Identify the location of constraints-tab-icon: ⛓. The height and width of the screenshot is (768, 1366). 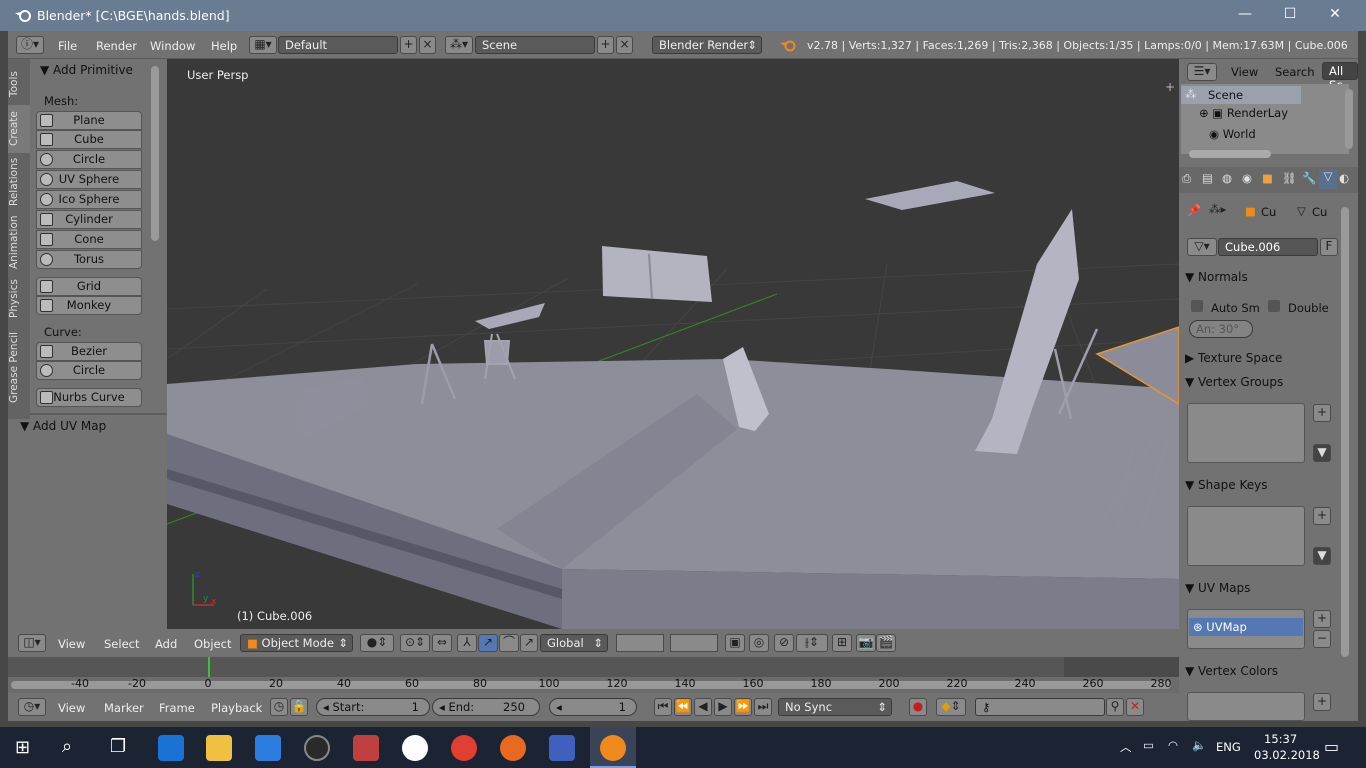
(1289, 178).